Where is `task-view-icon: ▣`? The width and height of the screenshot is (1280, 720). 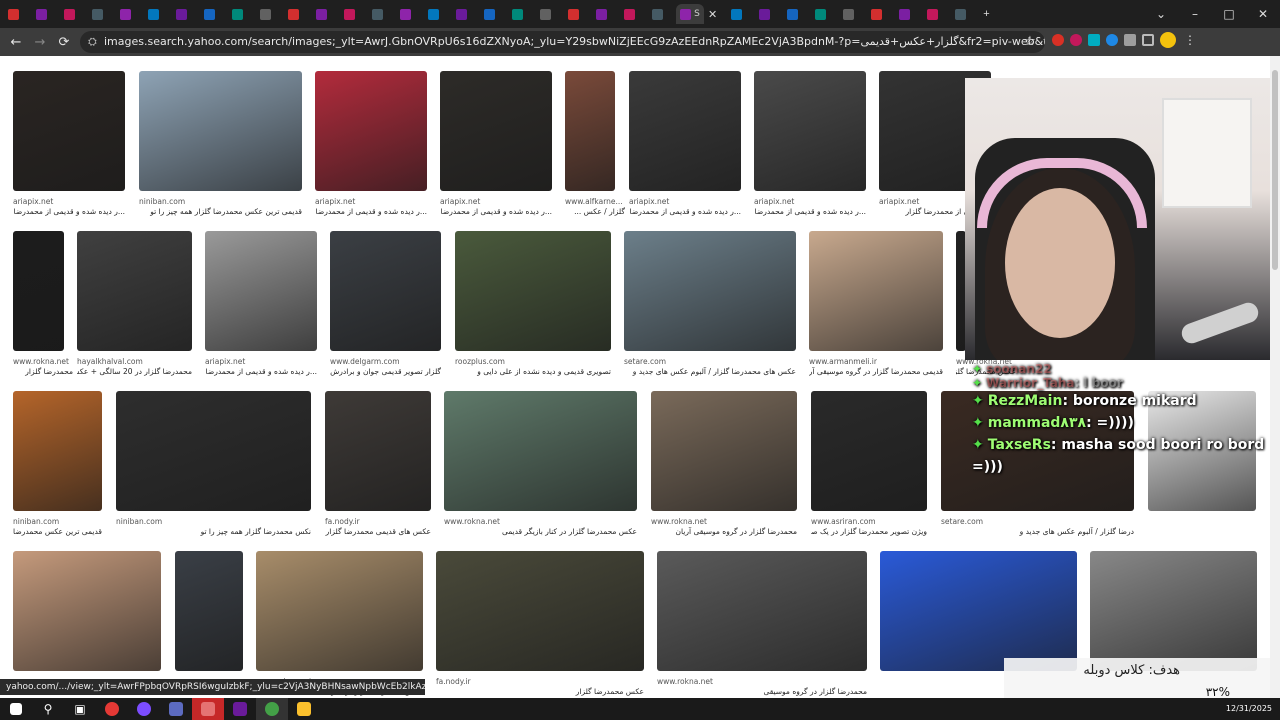 task-view-icon: ▣ is located at coordinates (80, 709).